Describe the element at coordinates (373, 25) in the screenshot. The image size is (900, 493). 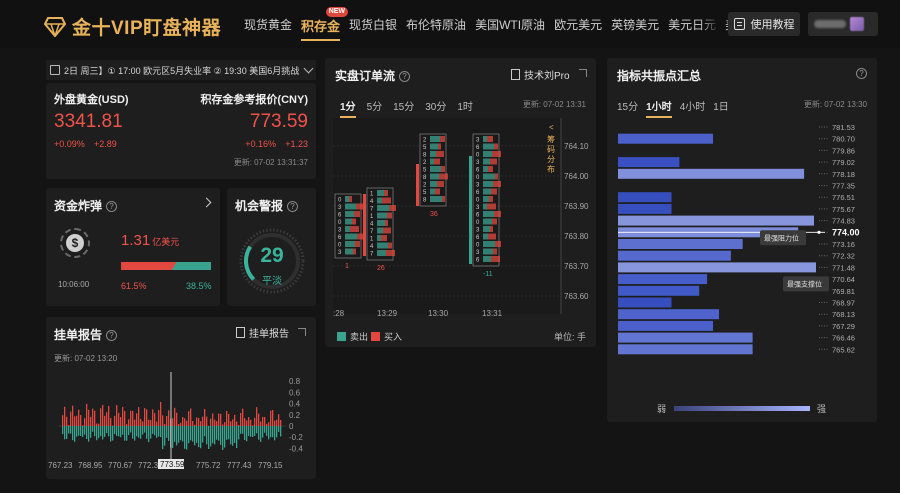
I see `nav-tab-2: 现货白银` at that location.